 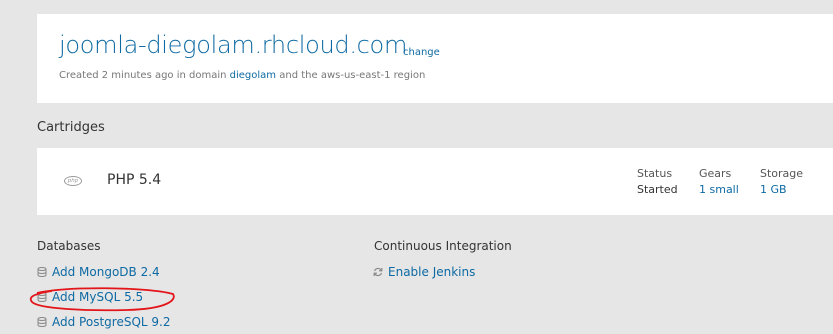 I want to click on app-meta-prefix: Created 2 minutes ago in domain, so click(x=144, y=75).